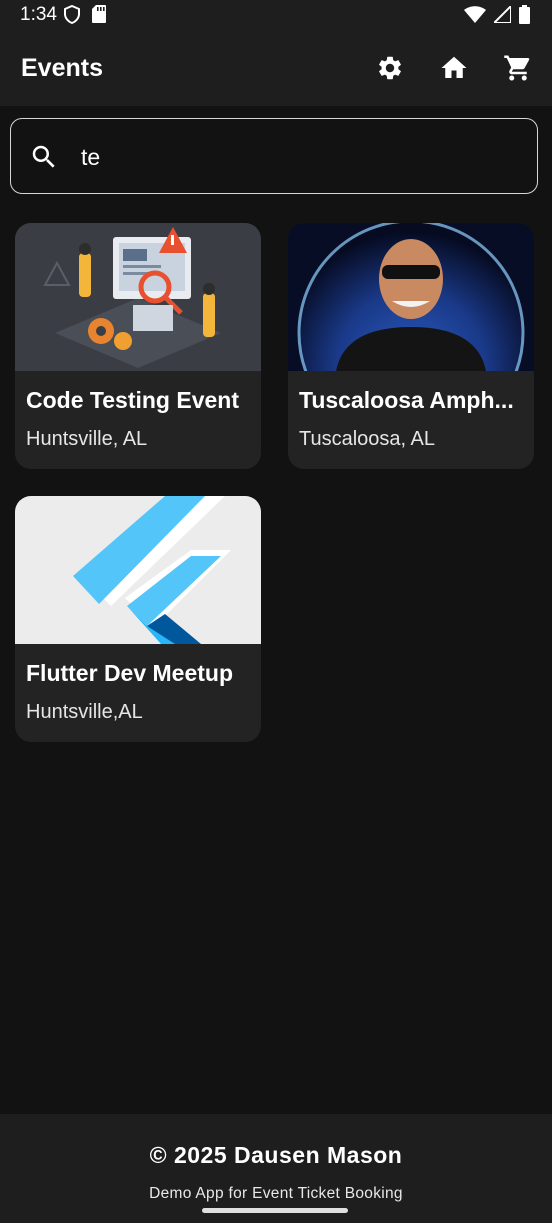 This screenshot has height=1223, width=552. I want to click on search-field, so click(274, 156).